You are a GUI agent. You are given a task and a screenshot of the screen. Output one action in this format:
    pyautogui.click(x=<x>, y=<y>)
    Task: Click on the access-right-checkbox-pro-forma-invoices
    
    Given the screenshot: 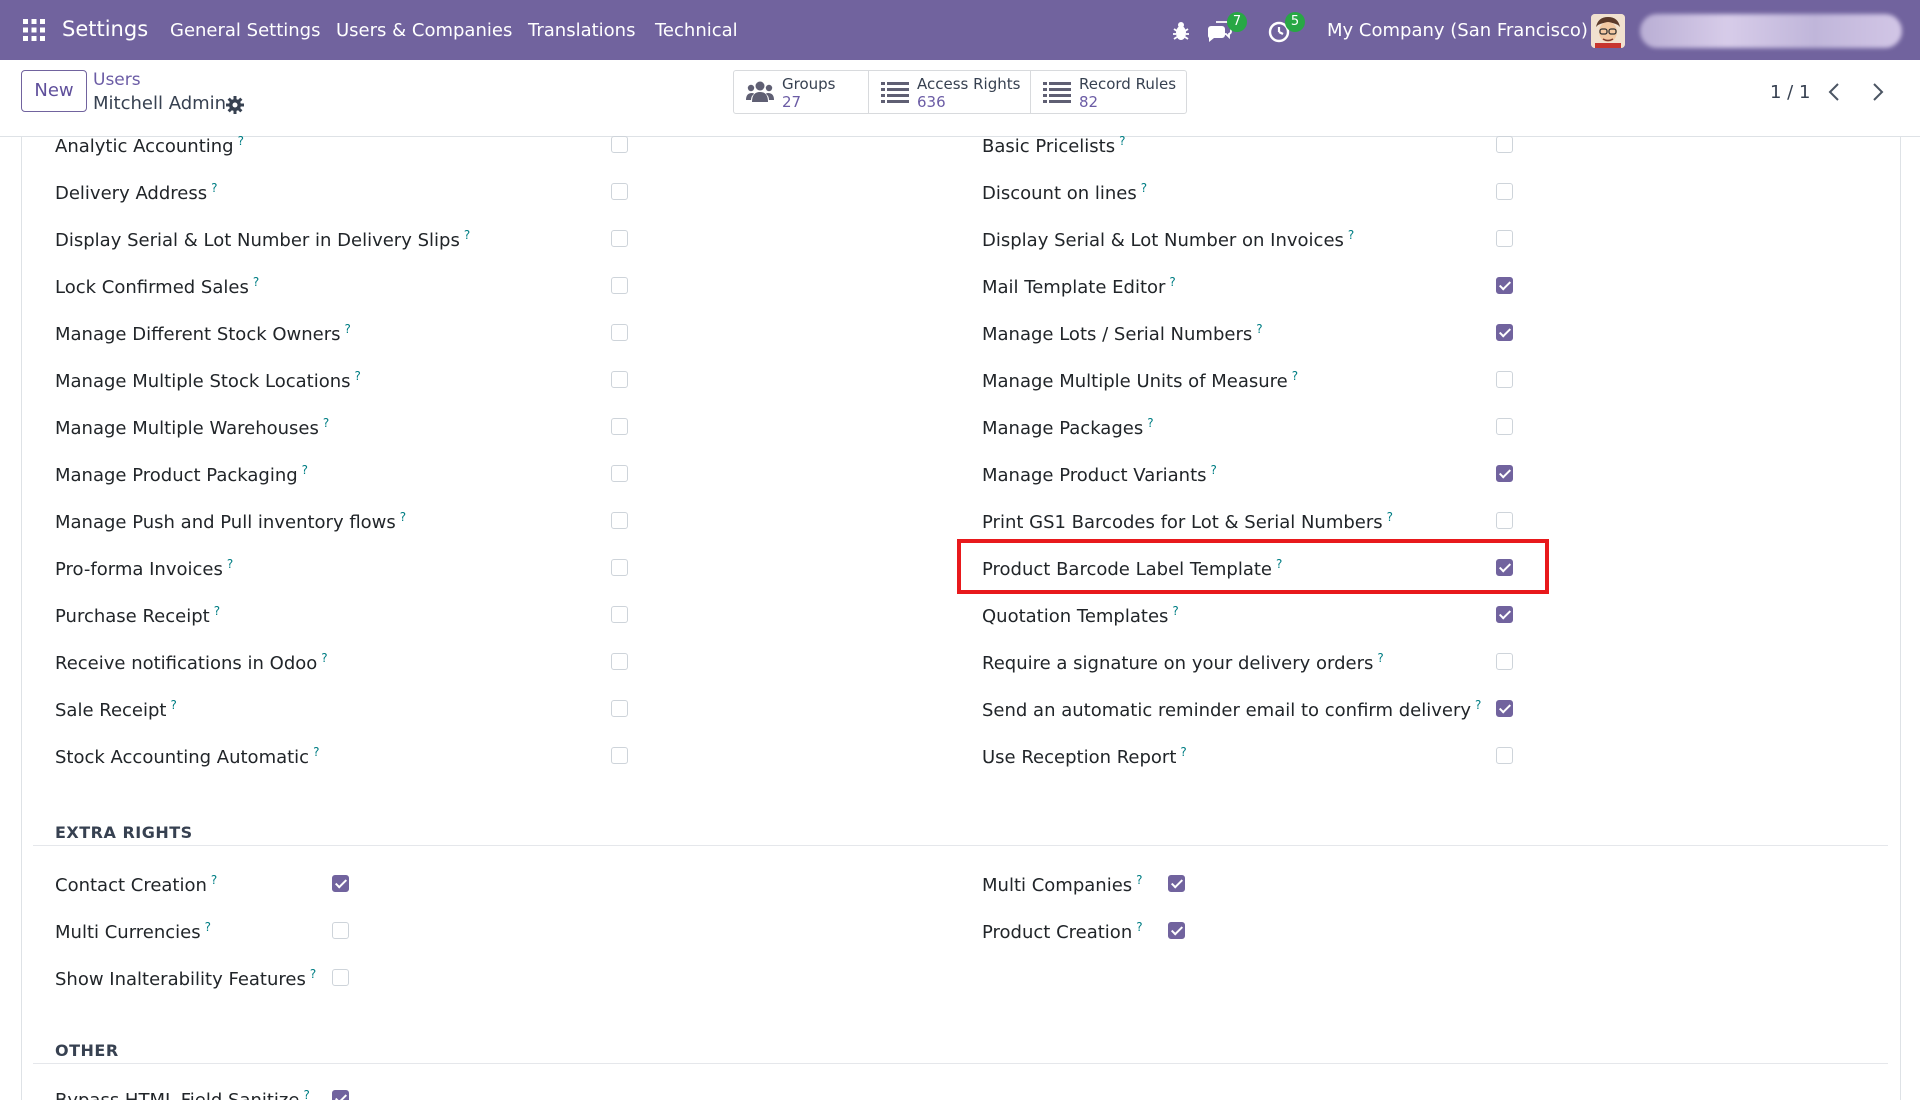 What is the action you would take?
    pyautogui.click(x=619, y=567)
    